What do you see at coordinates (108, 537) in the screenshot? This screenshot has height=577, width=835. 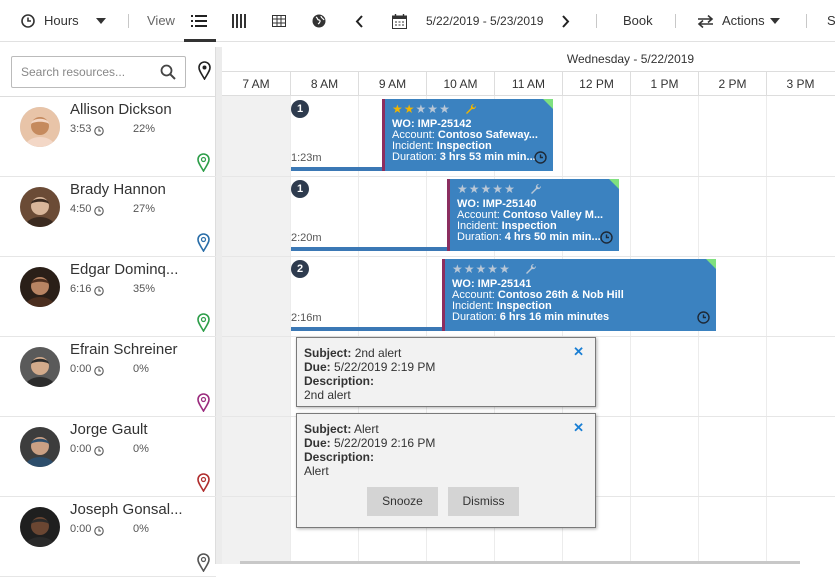 I see `resource-row: Joseph Gonsal... 0:00 0%` at bounding box center [108, 537].